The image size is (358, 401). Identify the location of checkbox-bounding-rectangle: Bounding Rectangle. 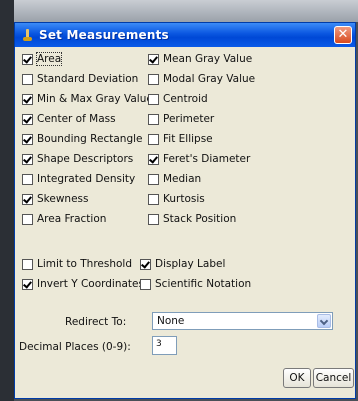
(82, 139).